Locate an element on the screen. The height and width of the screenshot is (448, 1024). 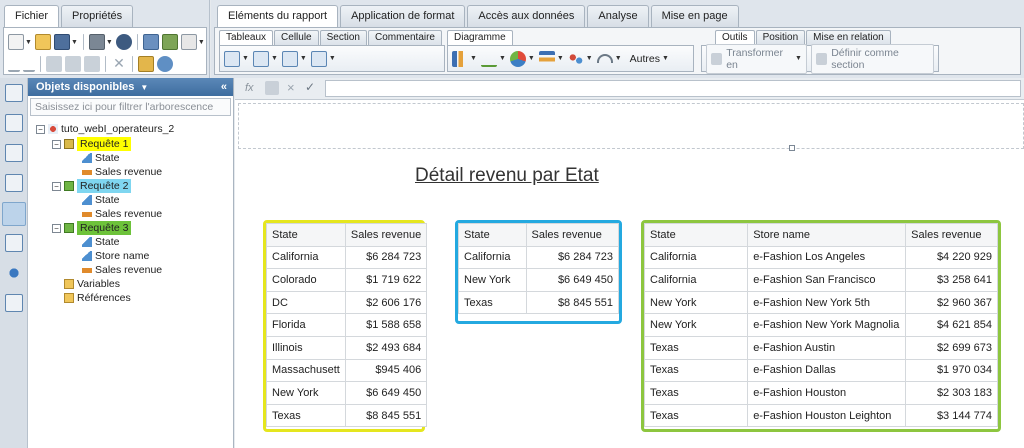
copy-icon is located at coordinates (73, 64).